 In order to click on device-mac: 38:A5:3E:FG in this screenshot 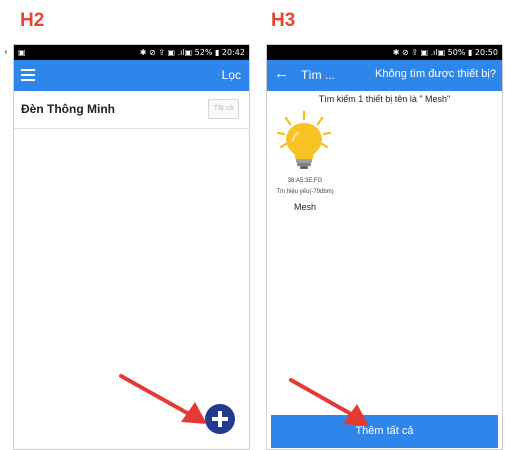, I will do `click(305, 181)`.